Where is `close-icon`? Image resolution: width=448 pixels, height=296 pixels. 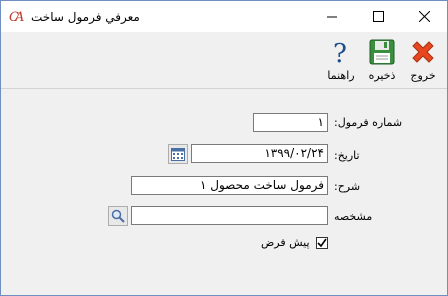 close-icon is located at coordinates (424, 16).